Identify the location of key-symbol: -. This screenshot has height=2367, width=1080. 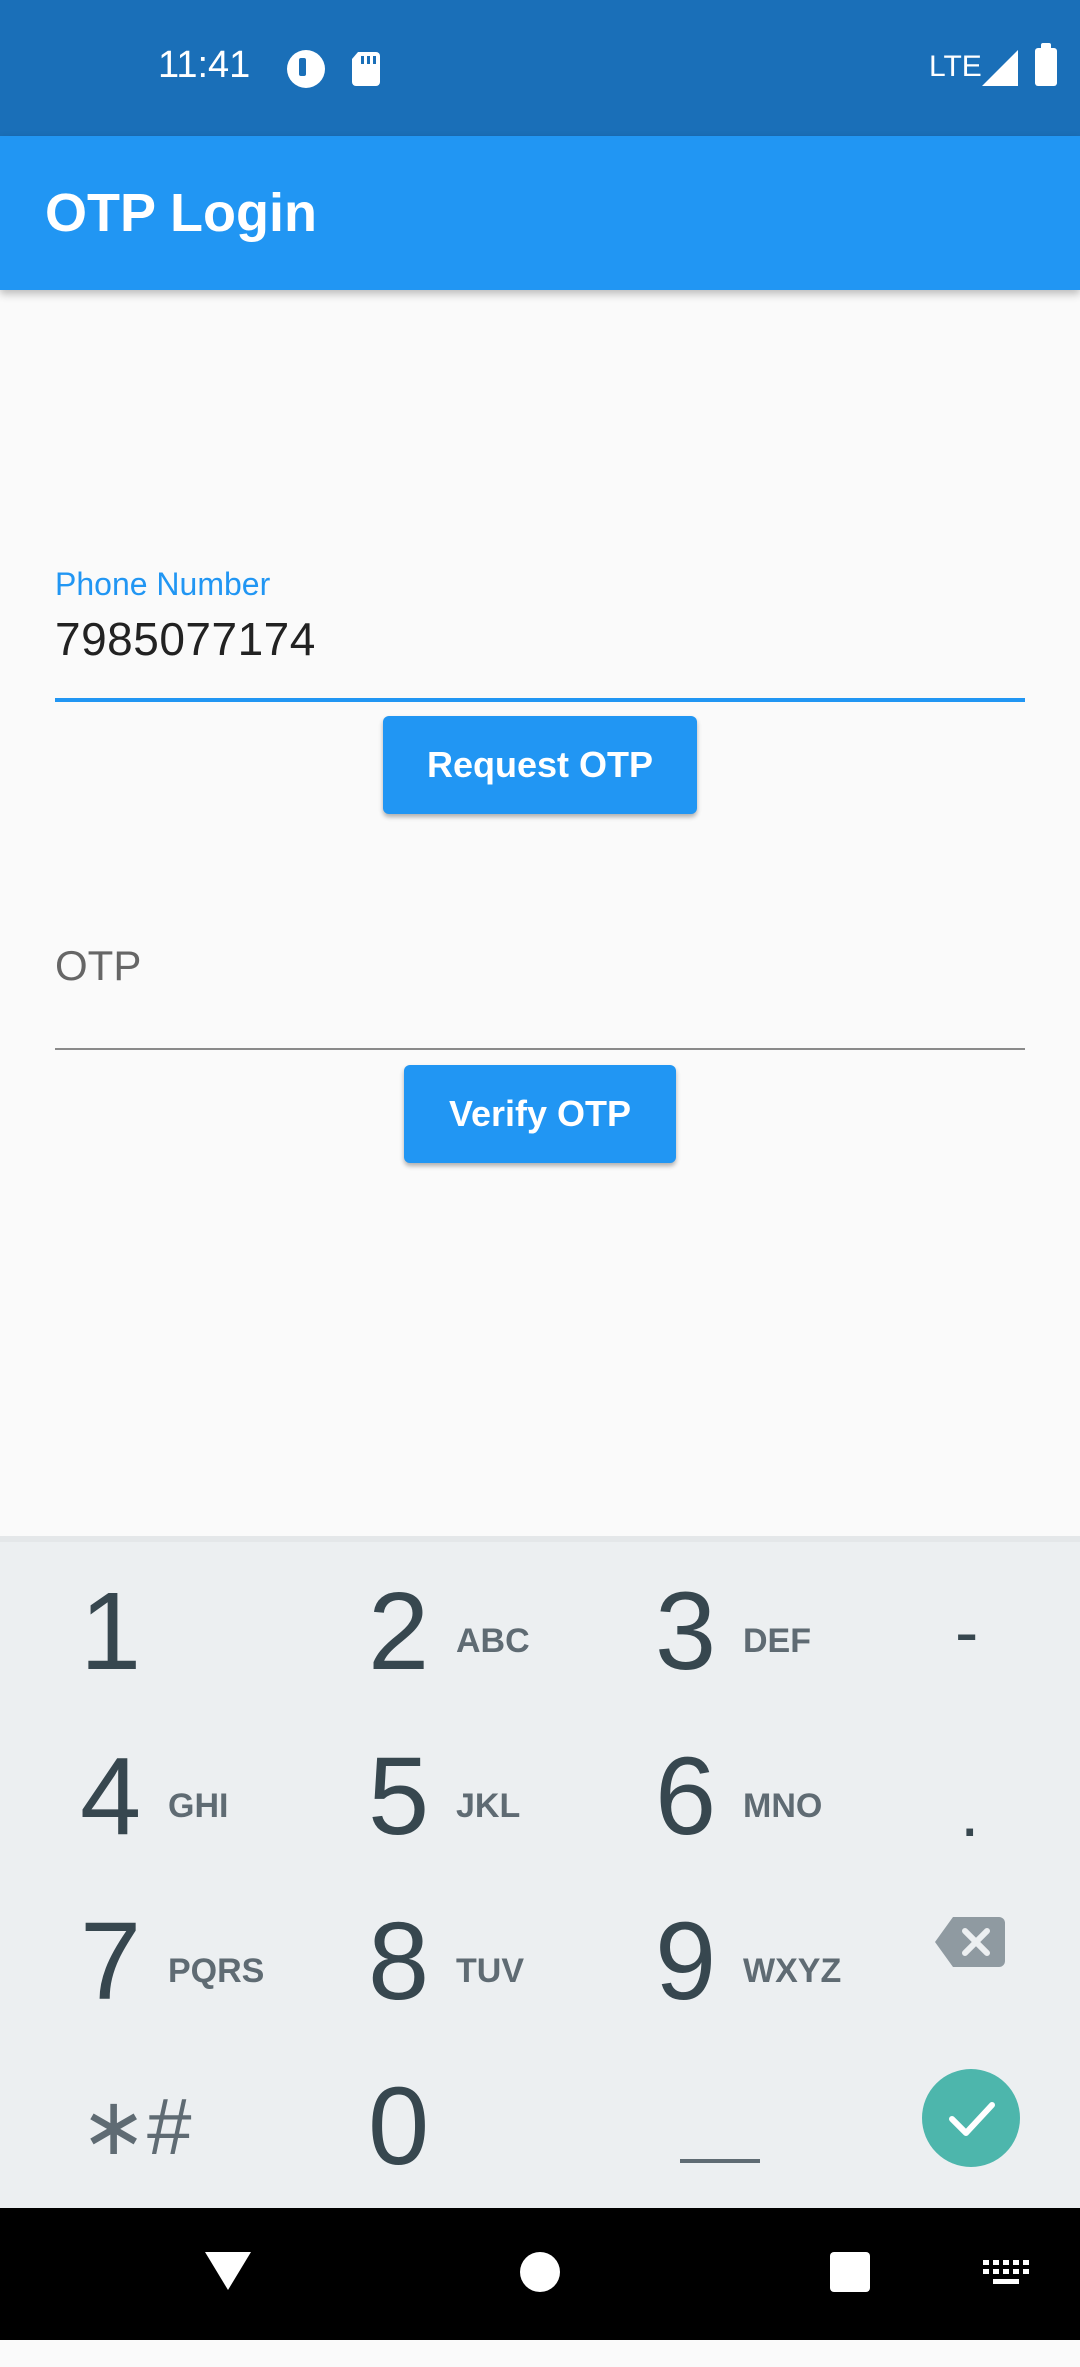
(967, 1632).